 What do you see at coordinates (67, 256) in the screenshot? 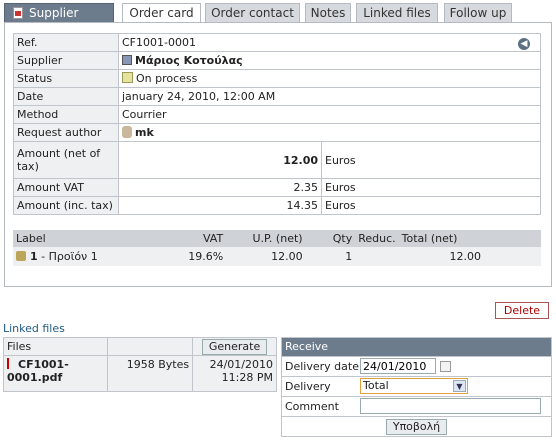
I see `line-label: - Προϊόν 1` at bounding box center [67, 256].